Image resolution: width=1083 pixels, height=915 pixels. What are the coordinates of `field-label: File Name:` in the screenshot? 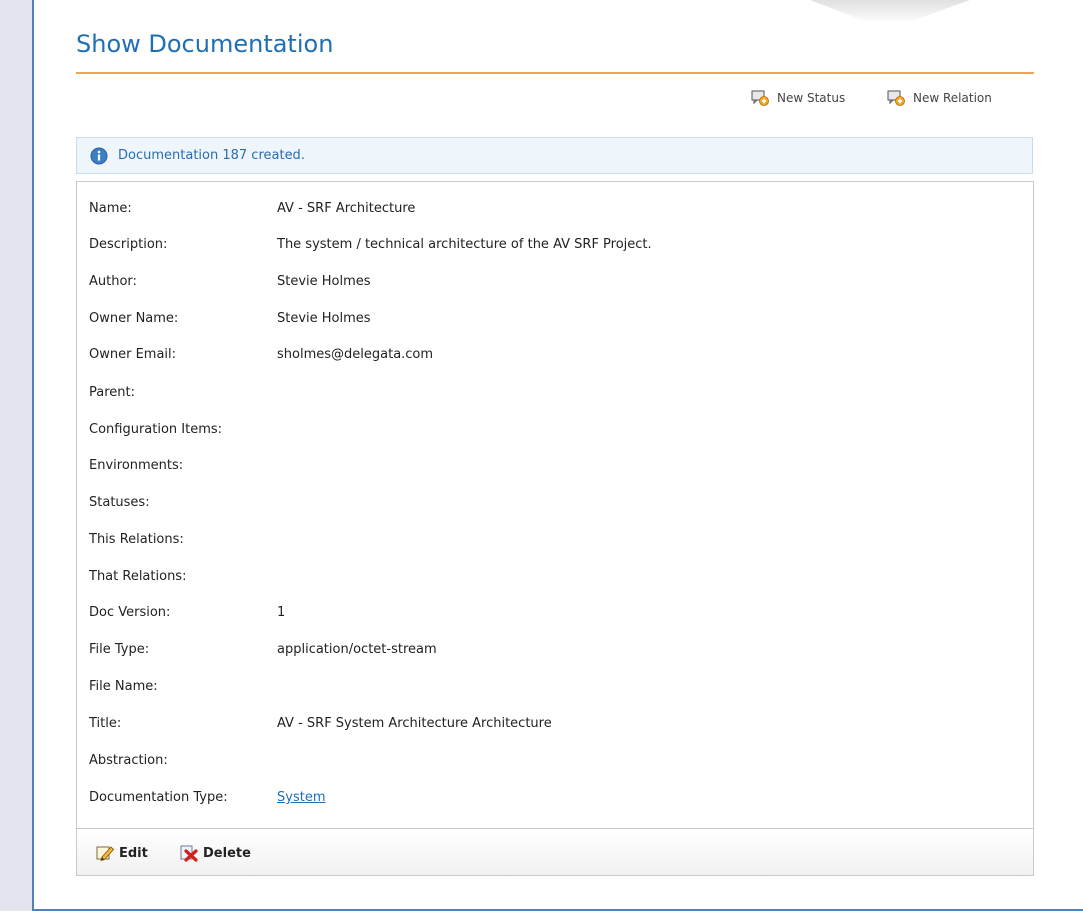 It's located at (123, 686).